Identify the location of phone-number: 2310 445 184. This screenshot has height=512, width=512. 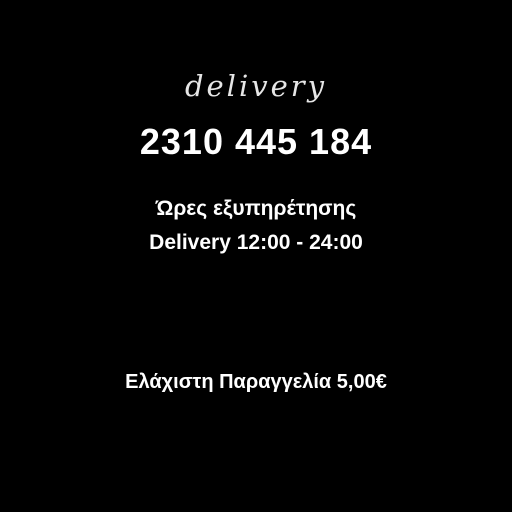
(256, 142).